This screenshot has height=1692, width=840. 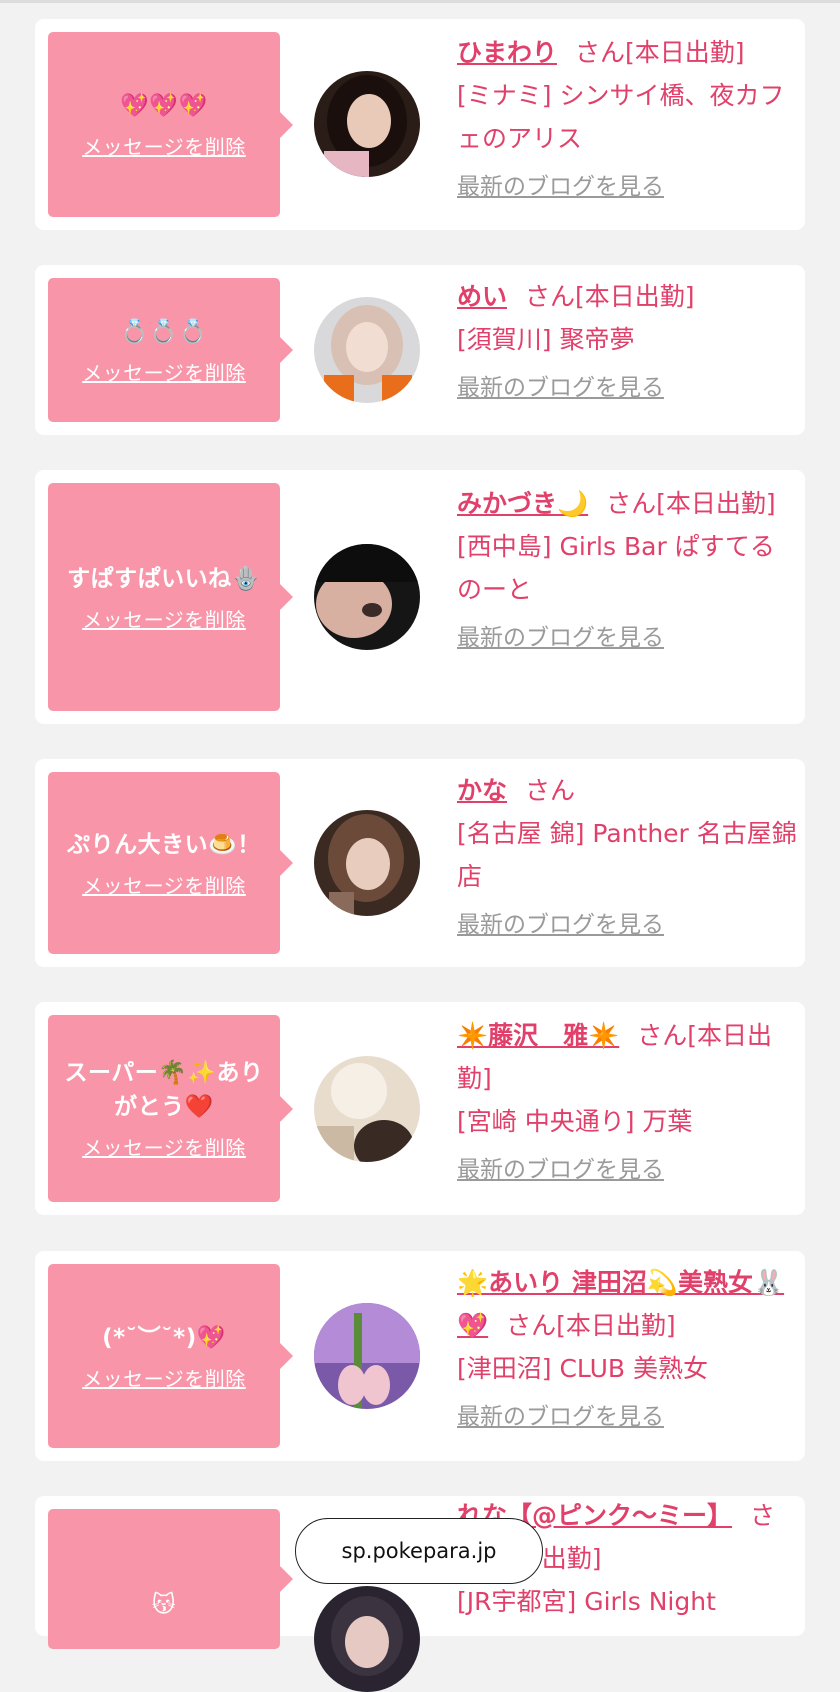 I want to click on url-bar: sp.pokepara.jp, so click(x=419, y=1551).